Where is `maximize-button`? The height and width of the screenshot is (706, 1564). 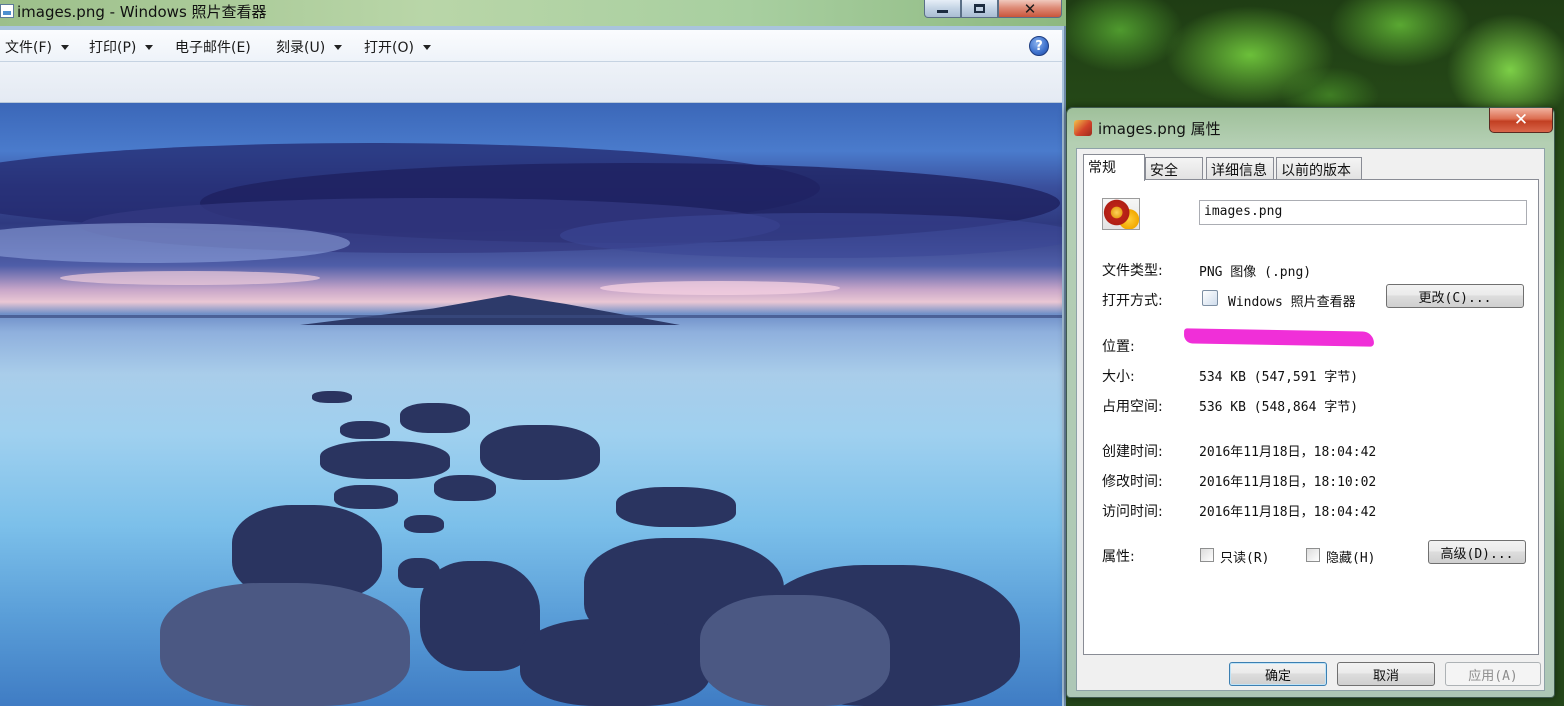 maximize-button is located at coordinates (979, 9).